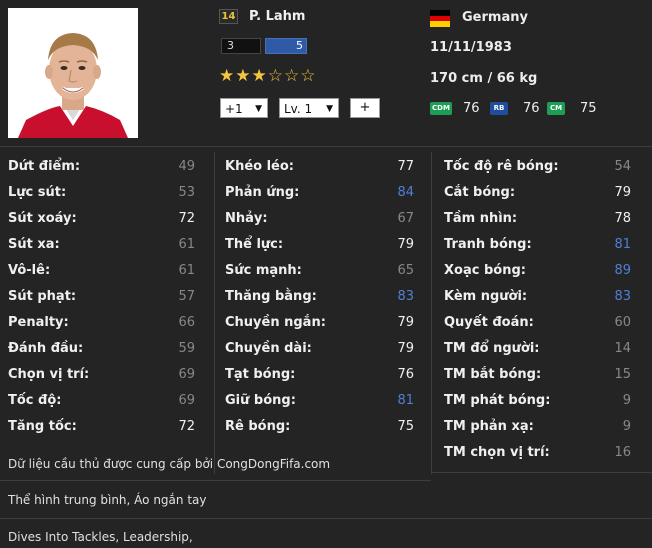 The image size is (652, 548). Describe the element at coordinates (42, 296) in the screenshot. I see `stat-label: Sút phạt:` at that location.